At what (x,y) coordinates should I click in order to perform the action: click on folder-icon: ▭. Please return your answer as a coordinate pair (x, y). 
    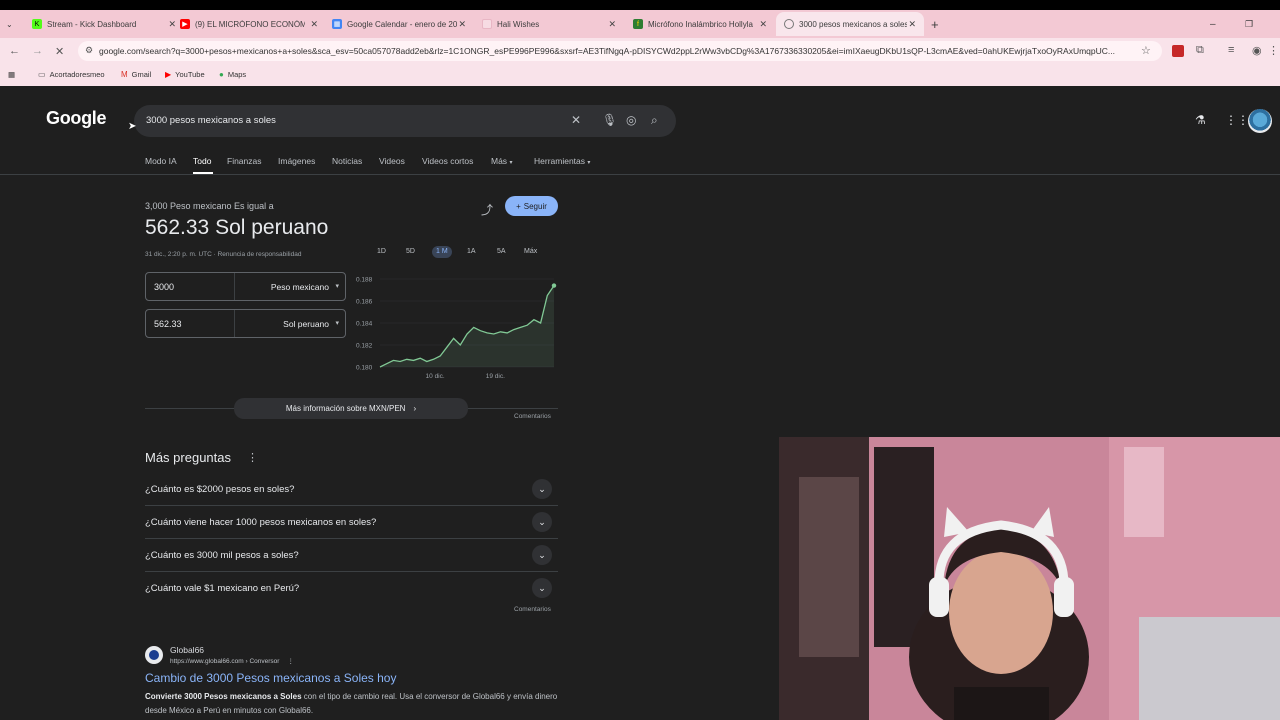
    Looking at the image, I should click on (42, 74).